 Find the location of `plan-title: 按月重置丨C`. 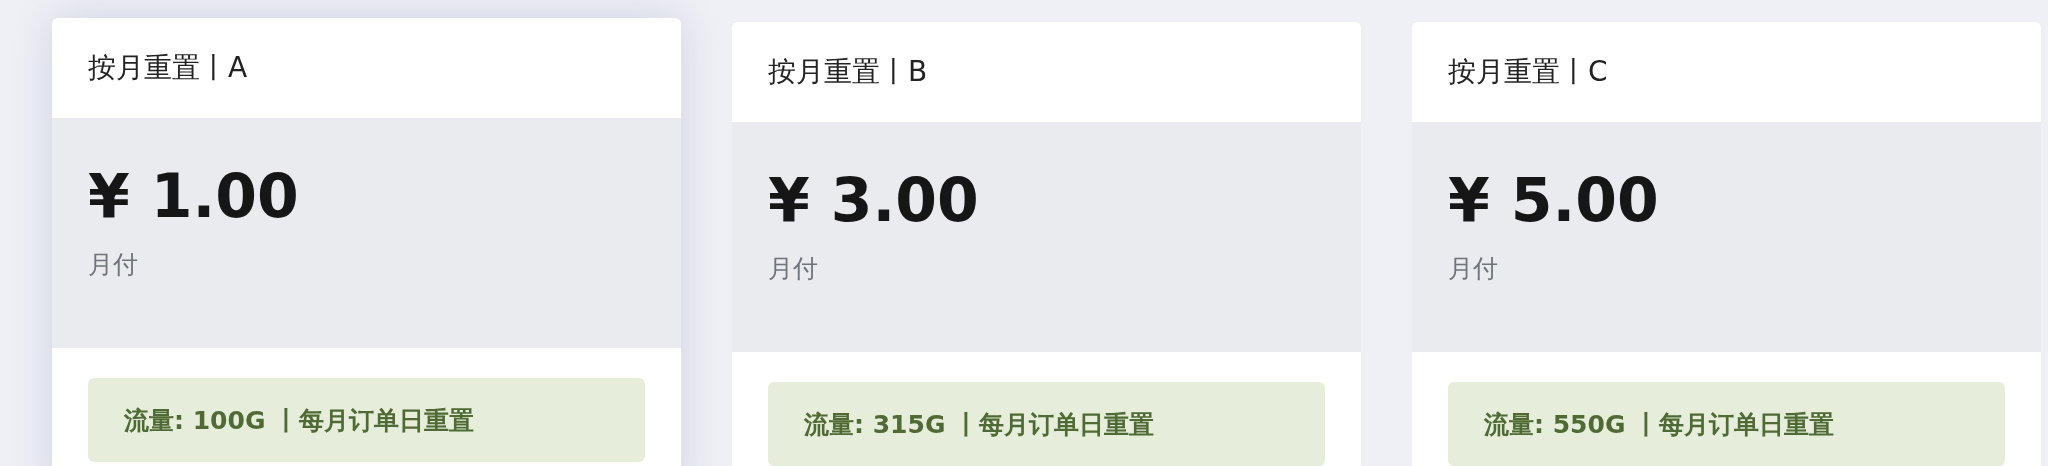

plan-title: 按月重置丨C is located at coordinates (1528, 72).